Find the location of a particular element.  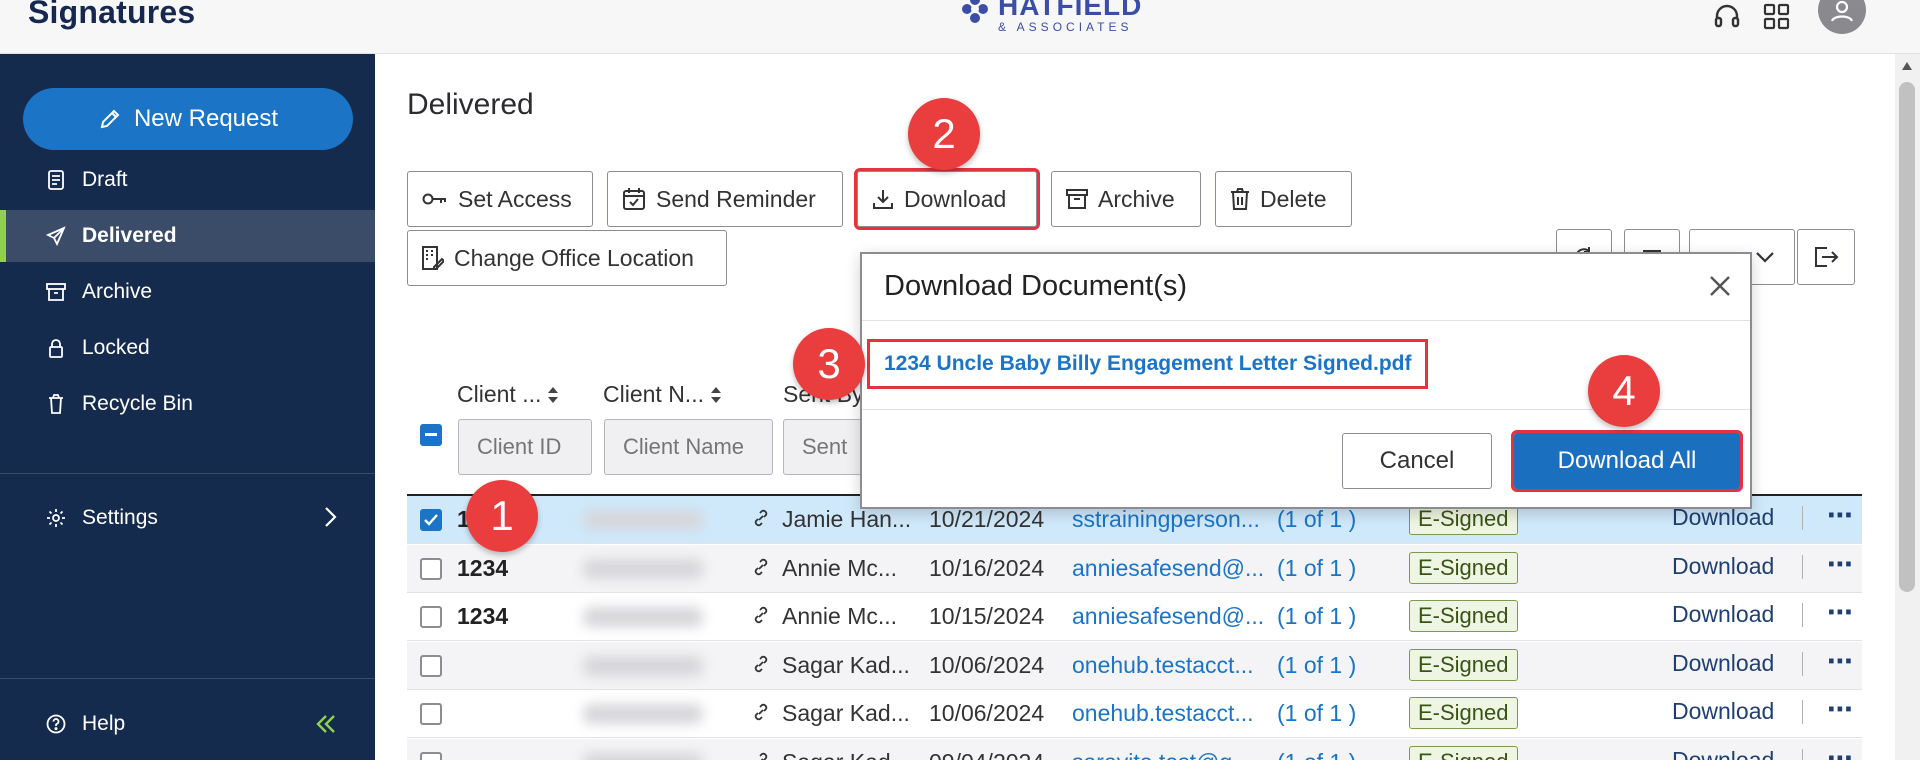

sidebar-item-recycle-bin: Recycle Bin is located at coordinates (187, 404).